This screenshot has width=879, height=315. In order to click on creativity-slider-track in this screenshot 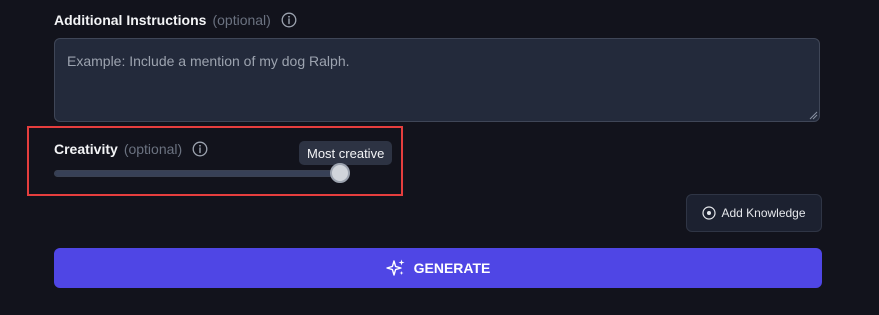, I will do `click(202, 173)`.